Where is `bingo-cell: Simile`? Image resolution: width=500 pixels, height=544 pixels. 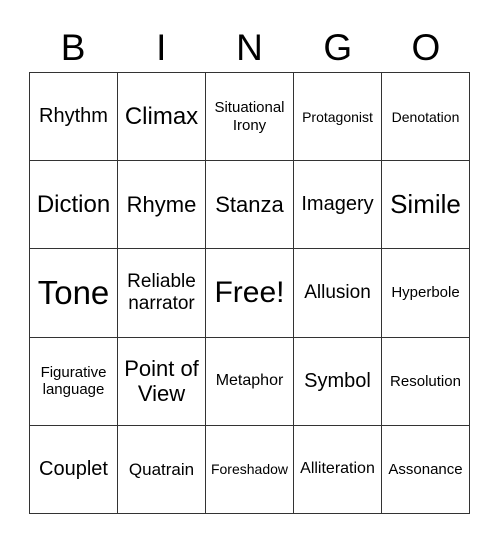 bingo-cell: Simile is located at coordinates (425, 204).